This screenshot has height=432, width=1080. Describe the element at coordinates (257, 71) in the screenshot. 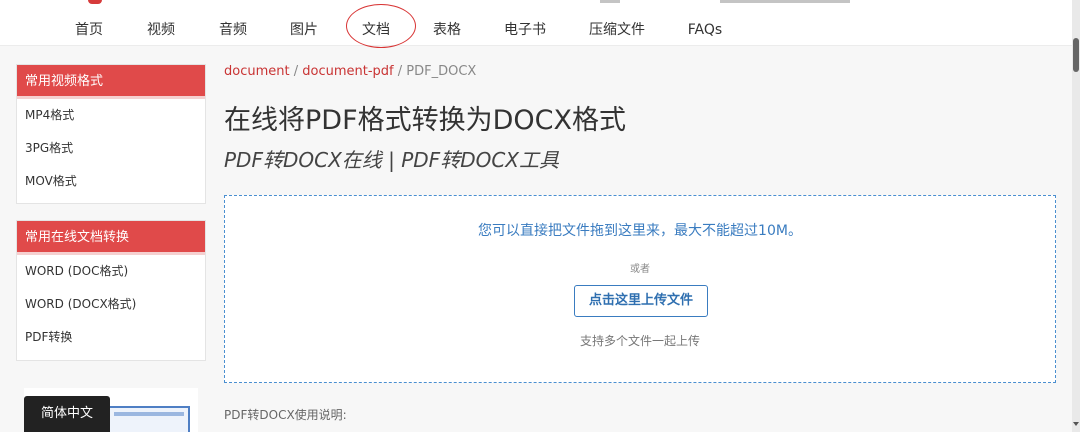

I see `breadcrumb-document: document` at that location.